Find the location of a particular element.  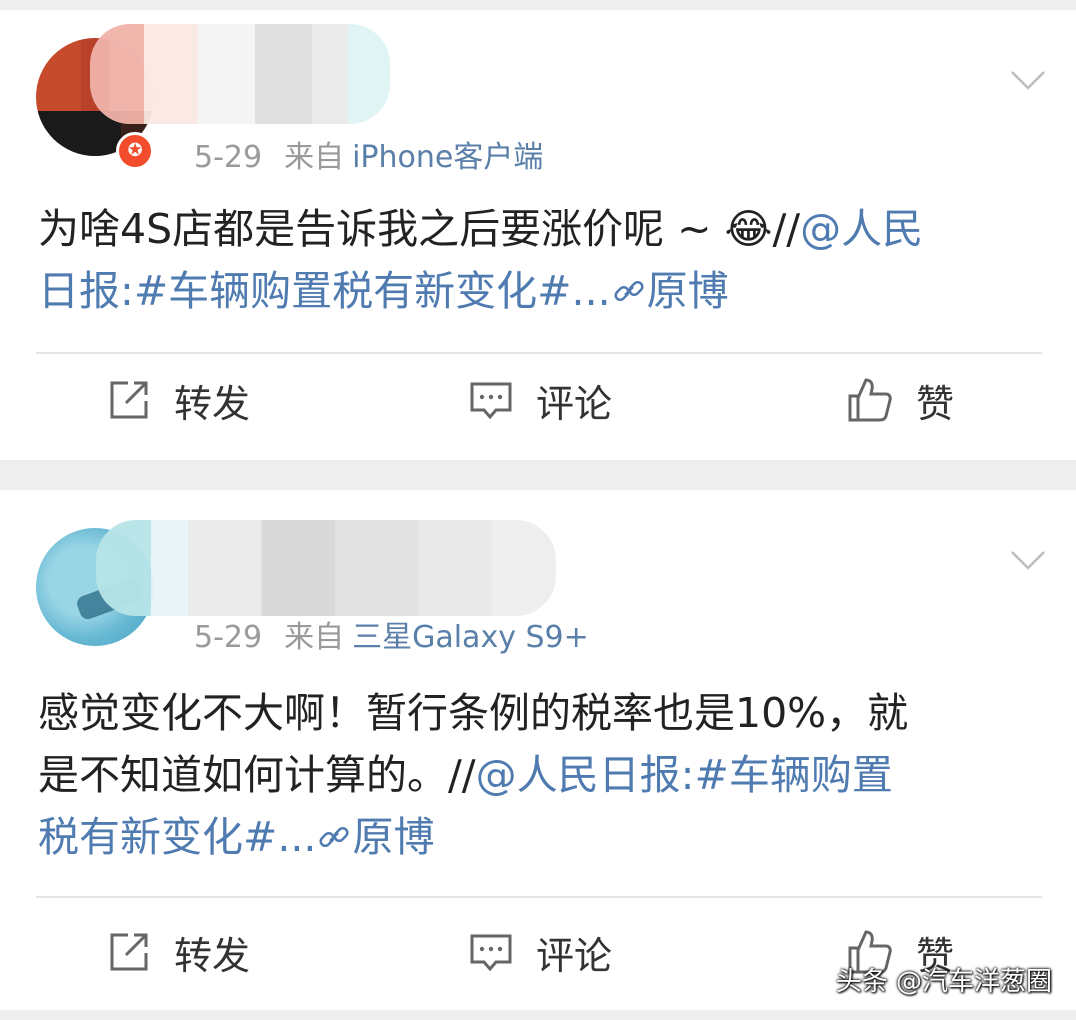

action-bar: 转发 评论 赞 is located at coordinates (538, 400).